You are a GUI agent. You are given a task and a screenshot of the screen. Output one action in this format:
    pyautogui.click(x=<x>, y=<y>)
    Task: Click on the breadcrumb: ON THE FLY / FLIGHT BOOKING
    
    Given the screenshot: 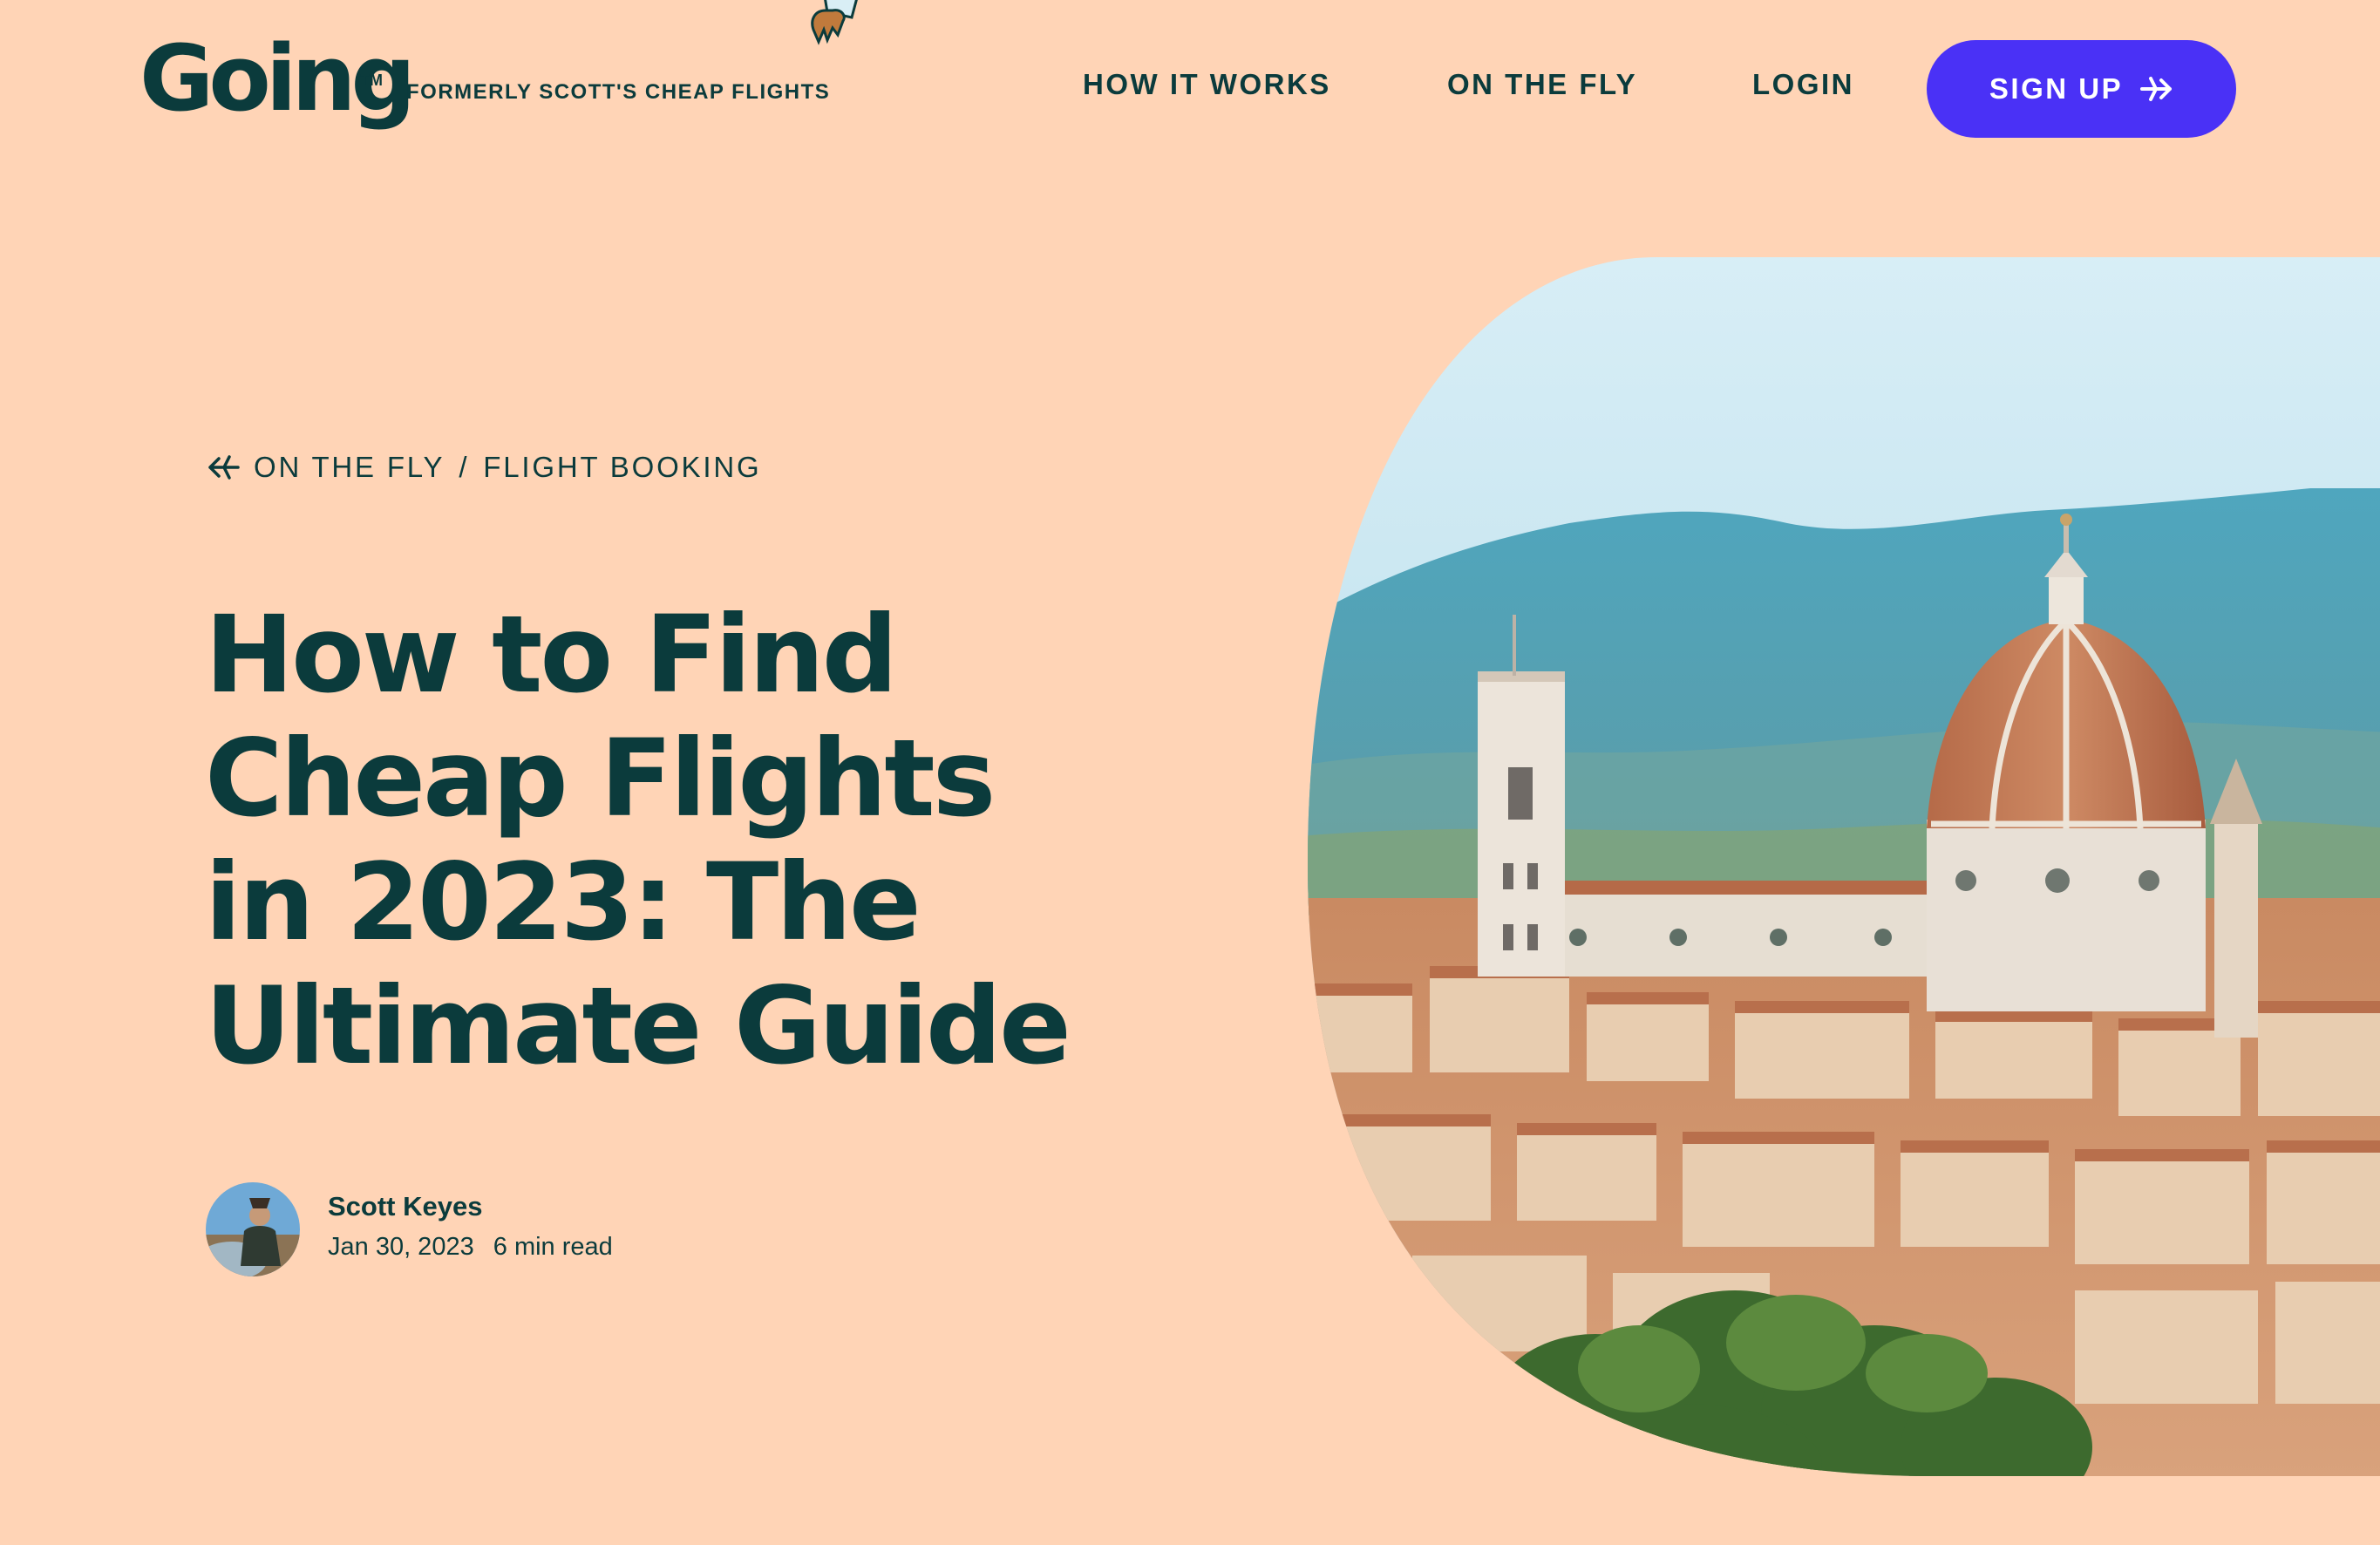 What is the action you would take?
    pyautogui.click(x=484, y=467)
    